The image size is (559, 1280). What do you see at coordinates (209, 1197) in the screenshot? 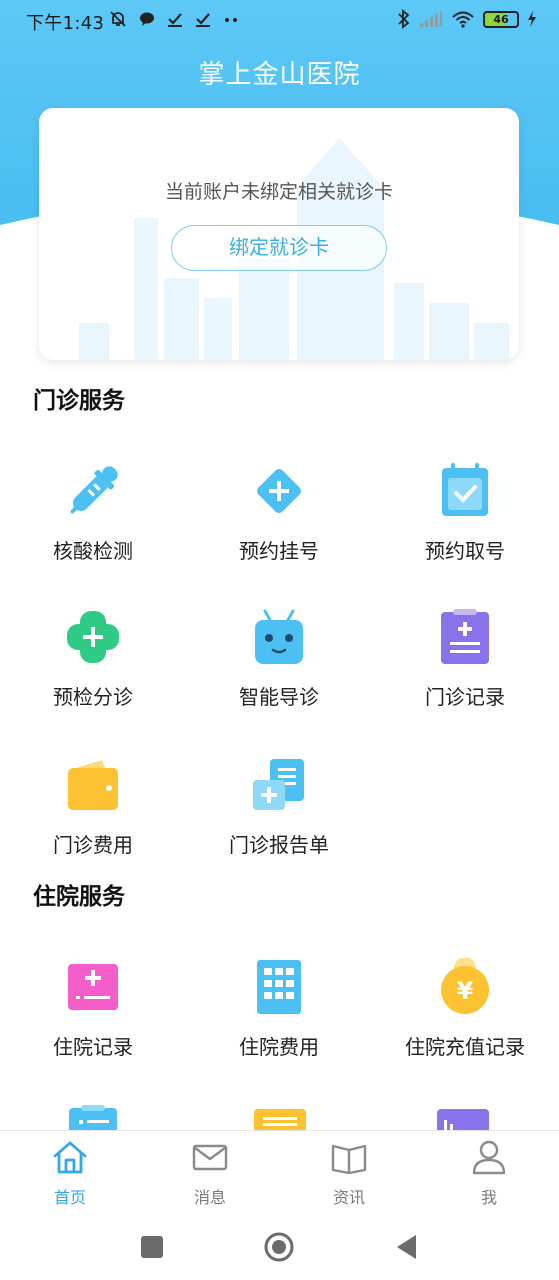
I see `nav-label: 消息` at bounding box center [209, 1197].